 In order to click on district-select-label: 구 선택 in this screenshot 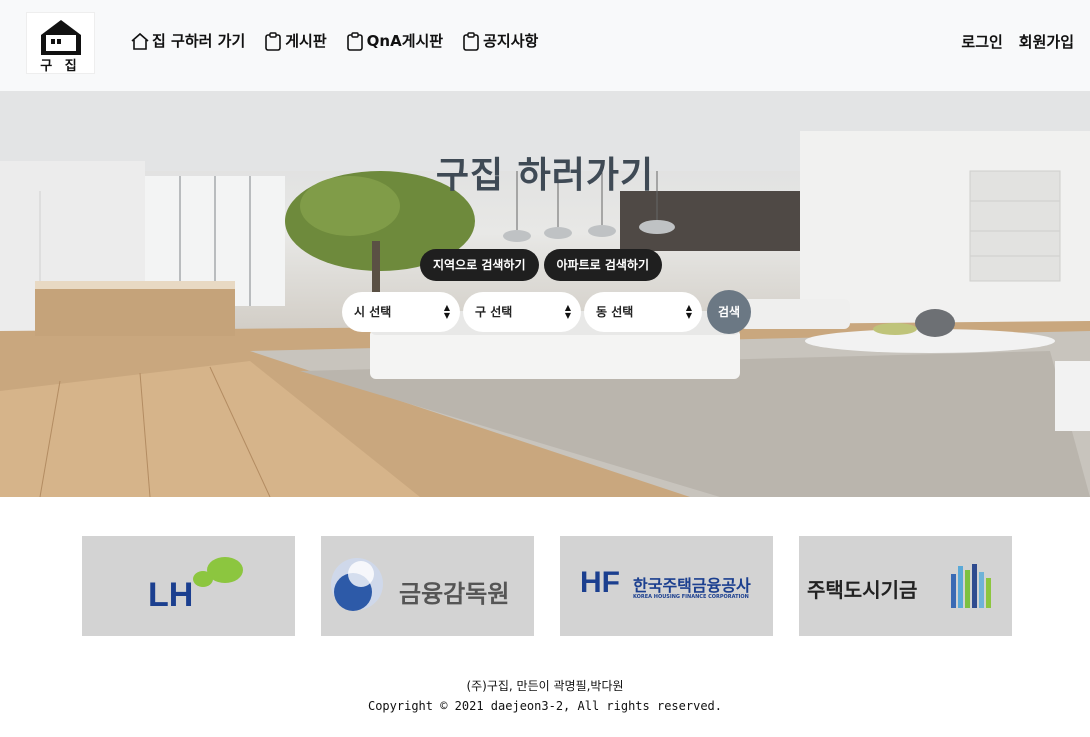, I will do `click(494, 312)`.